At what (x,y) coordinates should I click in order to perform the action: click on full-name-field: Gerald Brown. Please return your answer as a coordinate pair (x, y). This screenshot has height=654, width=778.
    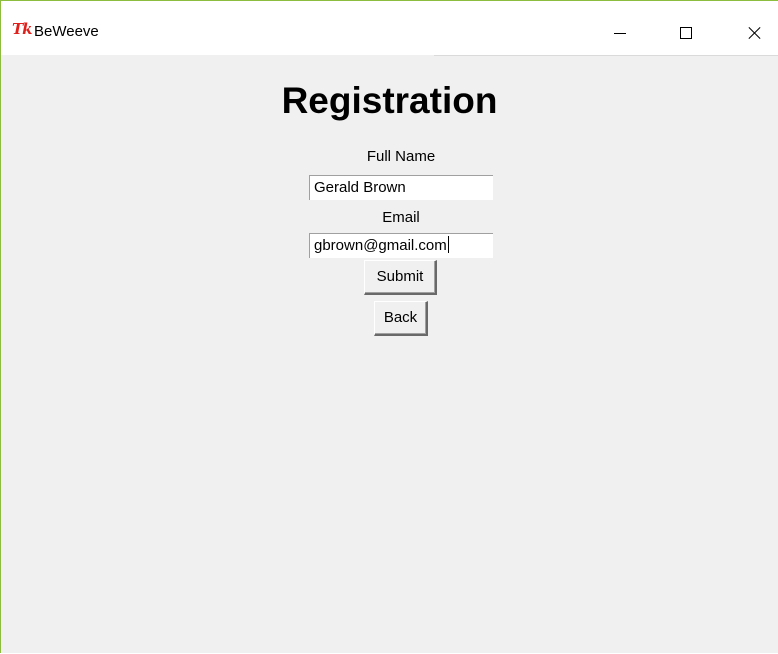
    Looking at the image, I should click on (401, 187).